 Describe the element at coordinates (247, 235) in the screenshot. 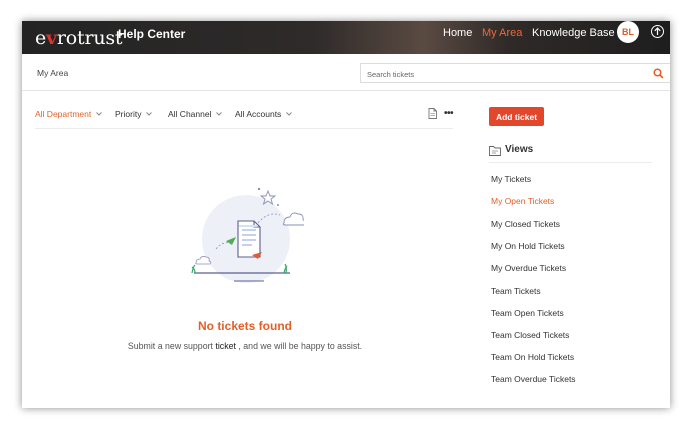

I see `empty-tickets-illustration` at that location.